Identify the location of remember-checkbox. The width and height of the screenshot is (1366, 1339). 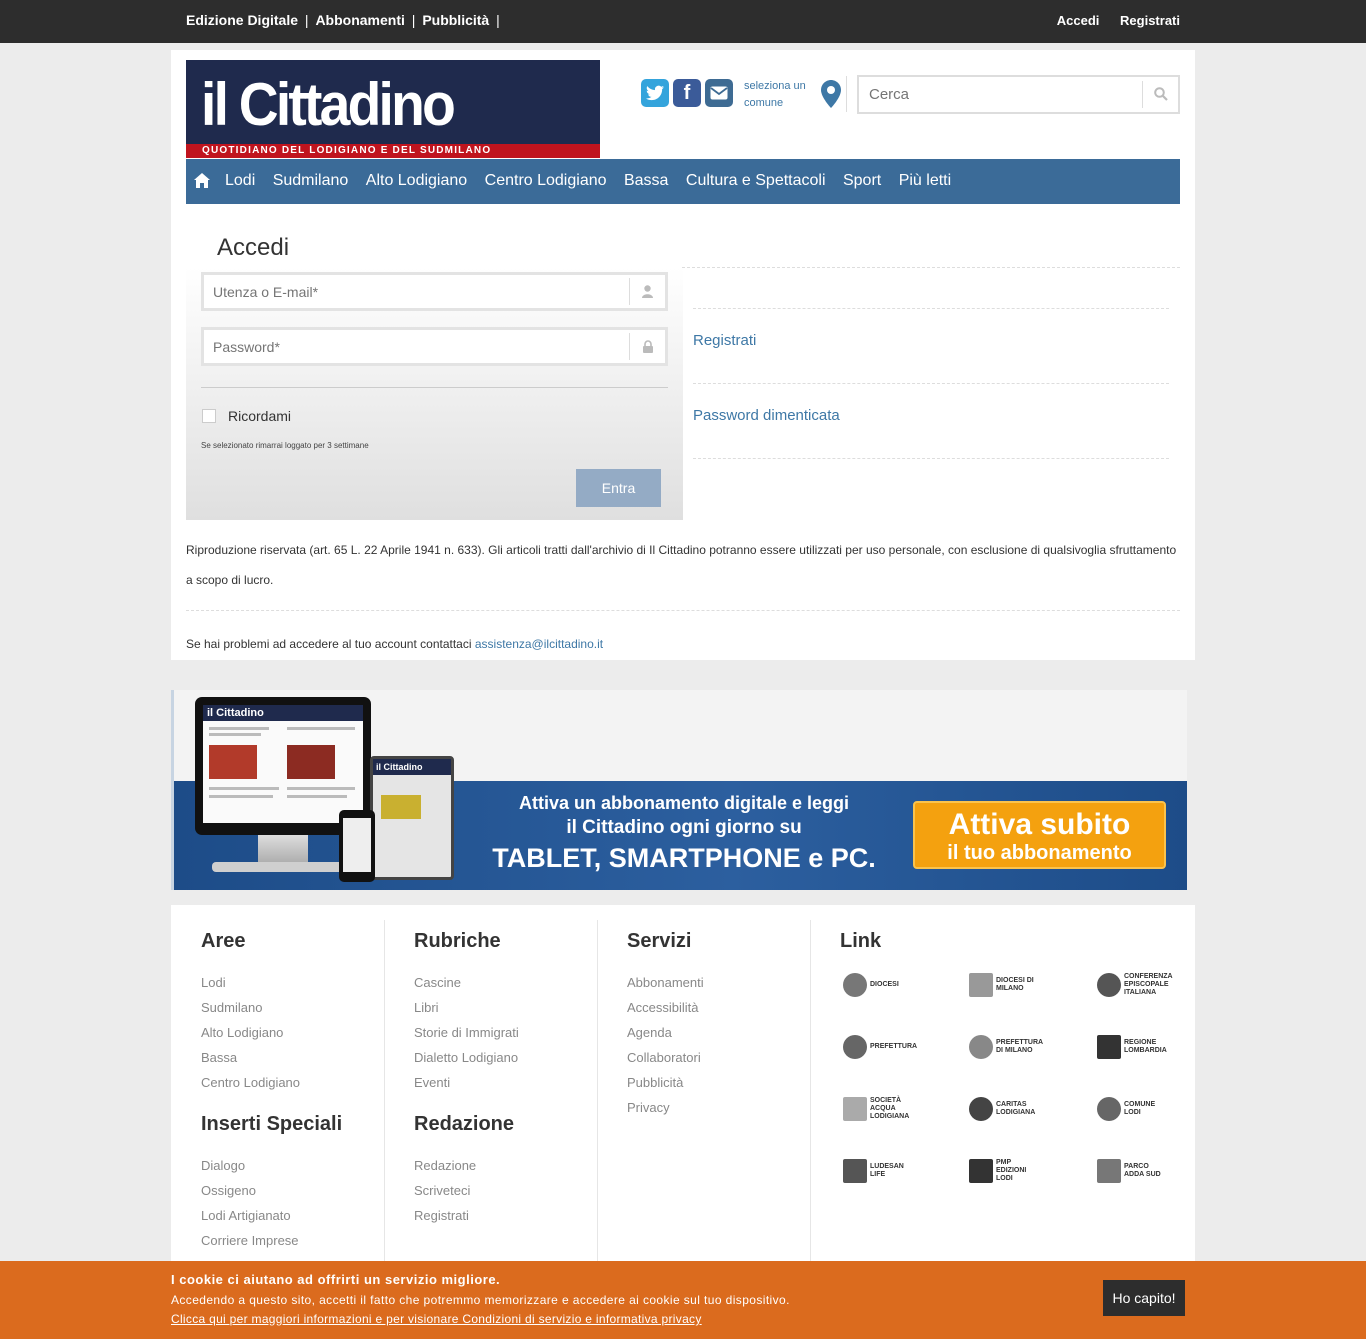
(209, 416).